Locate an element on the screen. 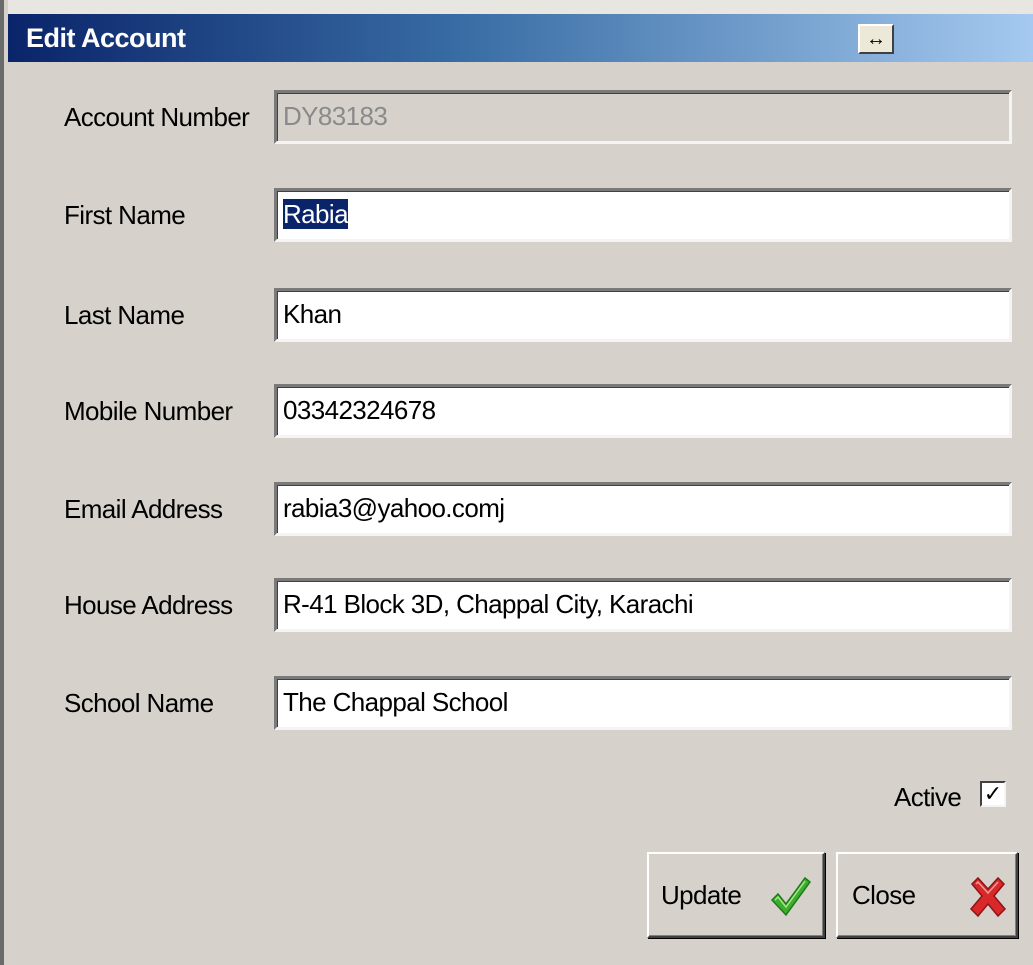  email-address-field: rabia3@yahoo.comj is located at coordinates (643, 509).